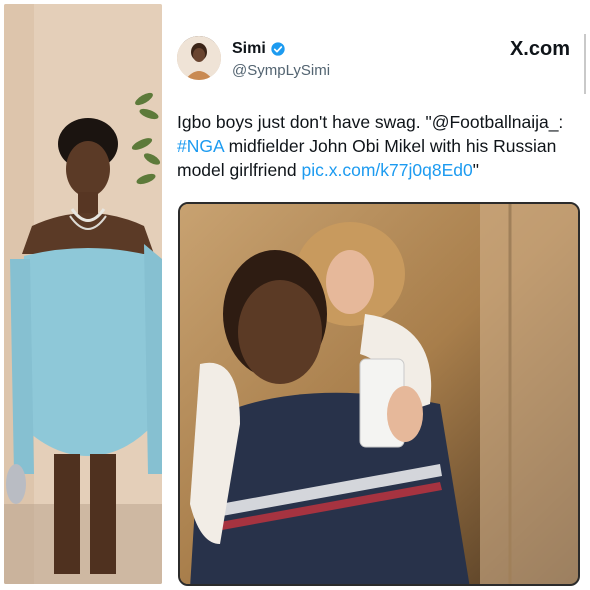 The height and width of the screenshot is (590, 590). I want to click on media-link: pic.x.com/k77j0q8Ed0, so click(387, 170).